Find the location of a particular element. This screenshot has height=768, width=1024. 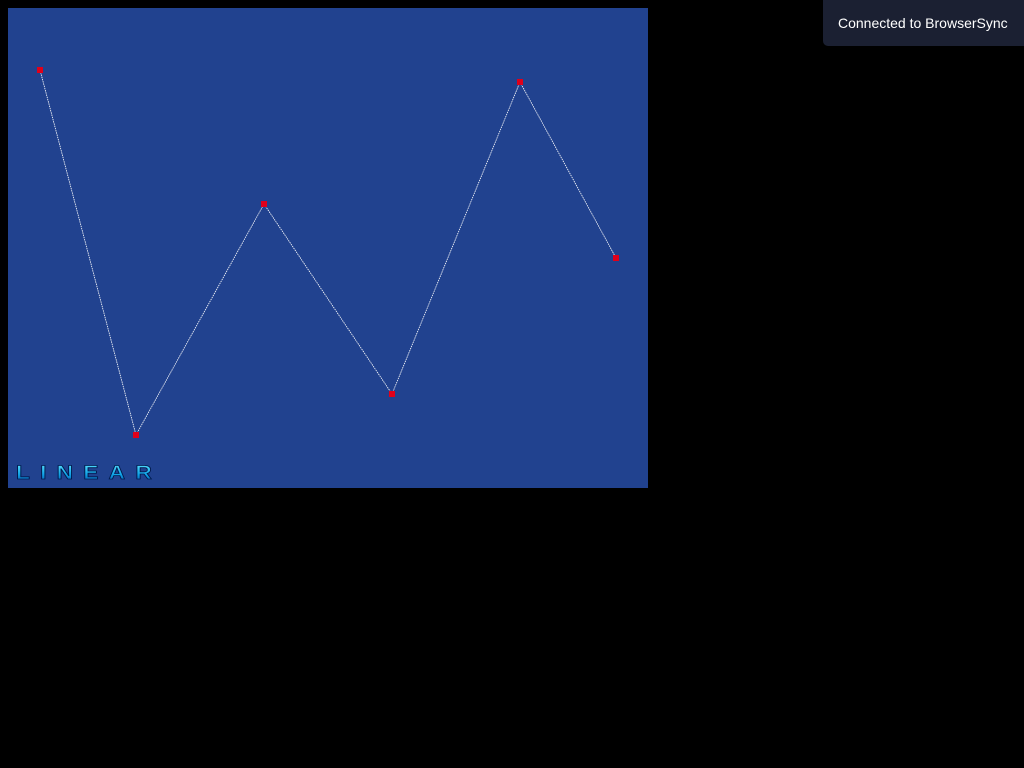

mode-logo-text: LINEAR is located at coordinates (89, 473).